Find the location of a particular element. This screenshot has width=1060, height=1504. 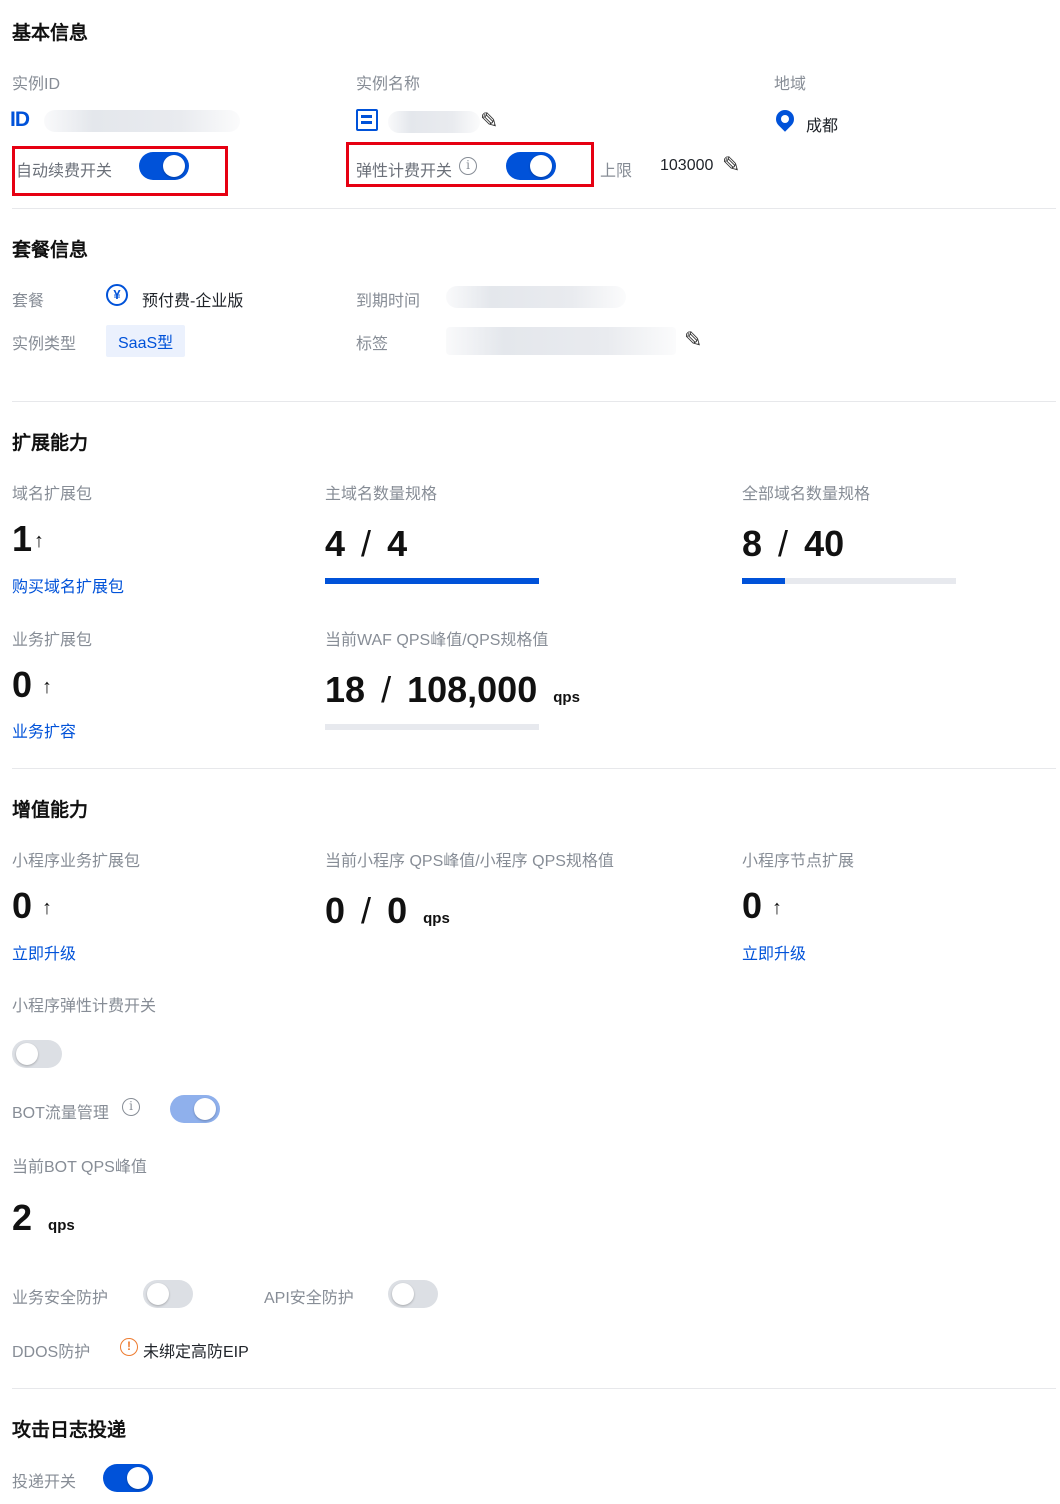

bot-qps-label: 当前BOT QPS峰值 is located at coordinates (79, 1167).